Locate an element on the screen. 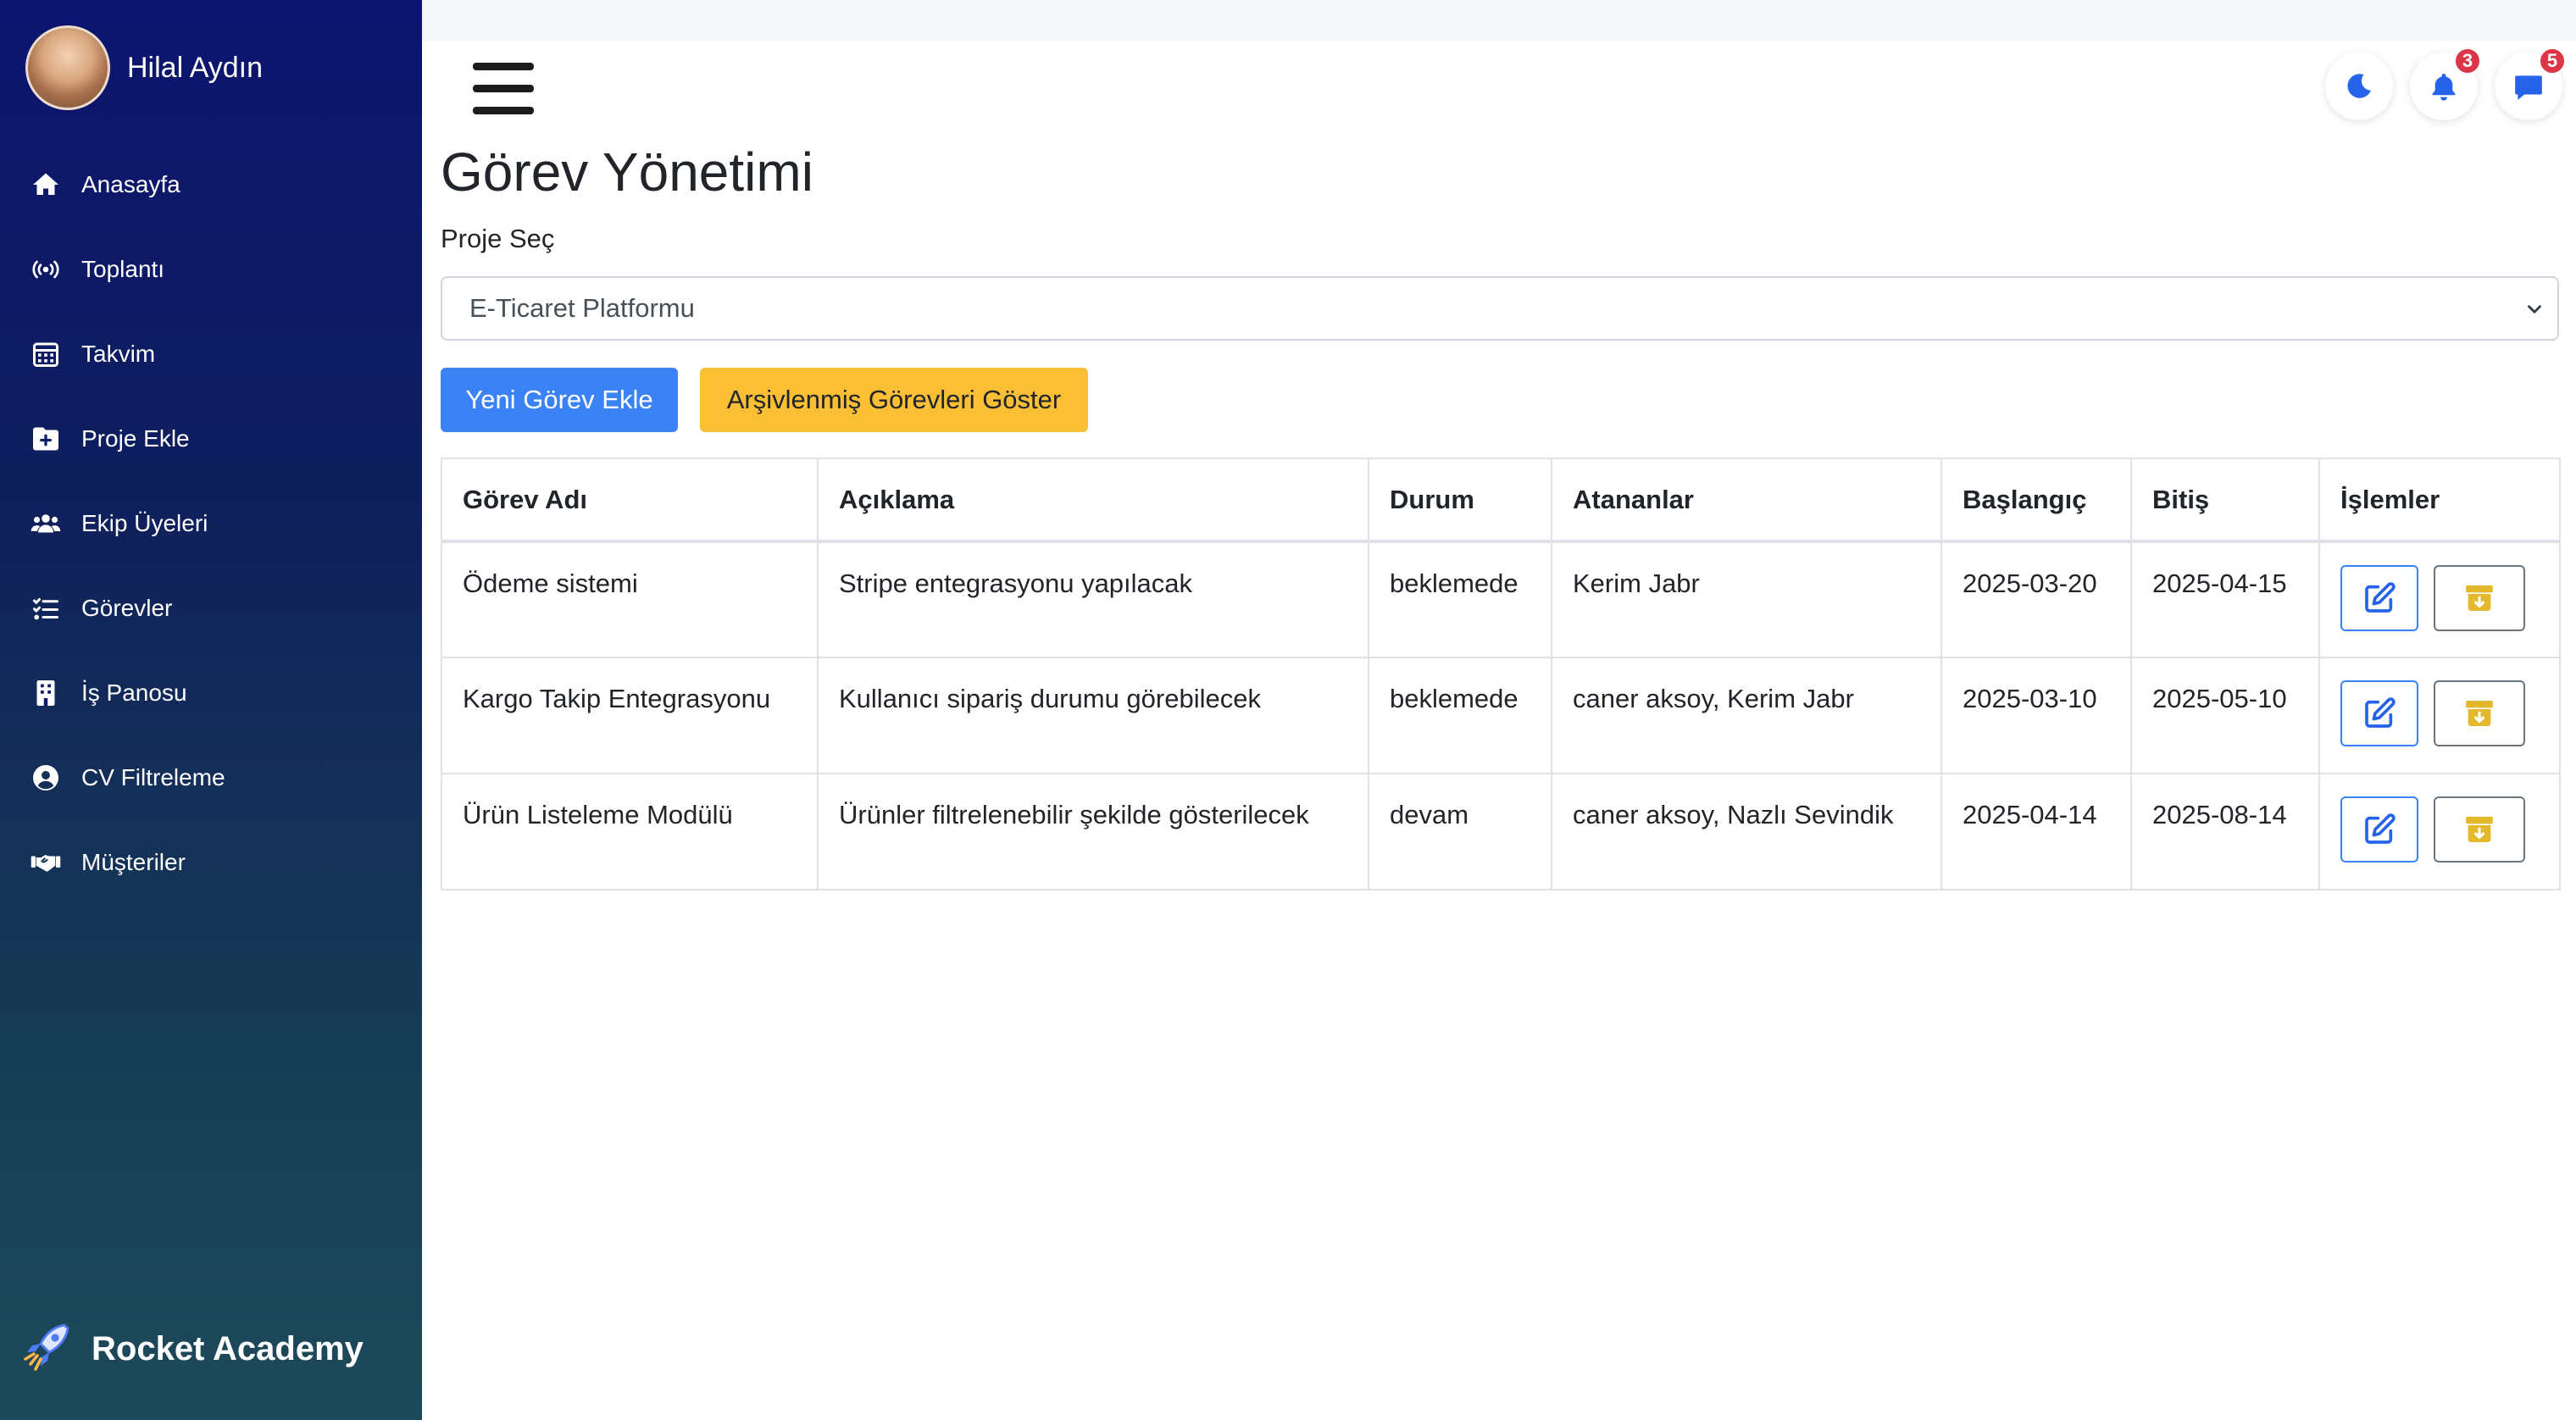 The height and width of the screenshot is (1420, 2576). sidebar-item-ekip-uyeleri: Ekip Üyeleri is located at coordinates (211, 523).